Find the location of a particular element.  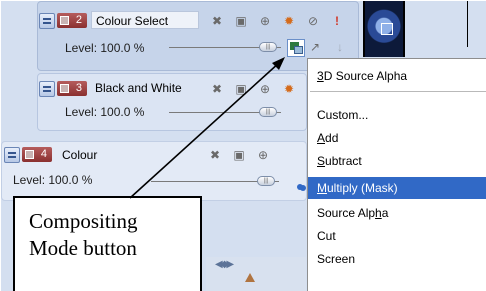

menu-item-label: Add is located at coordinates (328, 138).